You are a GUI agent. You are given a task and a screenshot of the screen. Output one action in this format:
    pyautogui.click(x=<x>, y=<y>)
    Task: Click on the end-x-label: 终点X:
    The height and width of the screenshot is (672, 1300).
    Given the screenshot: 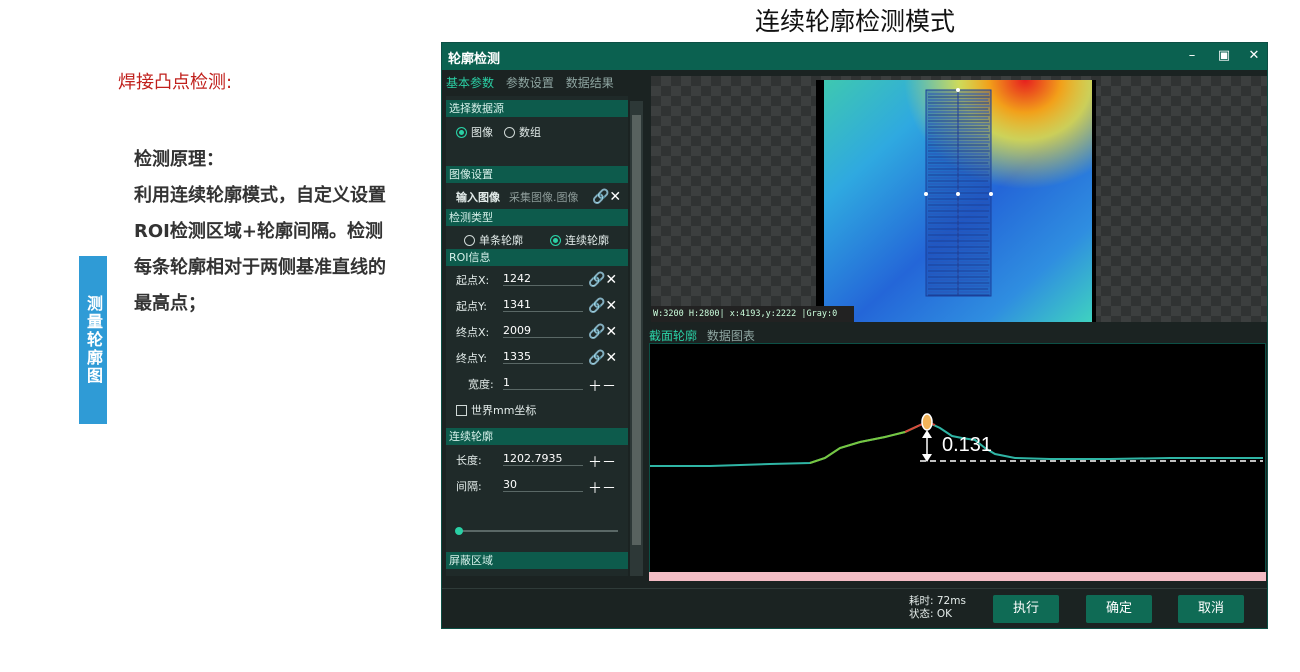 What is the action you would take?
    pyautogui.click(x=473, y=332)
    